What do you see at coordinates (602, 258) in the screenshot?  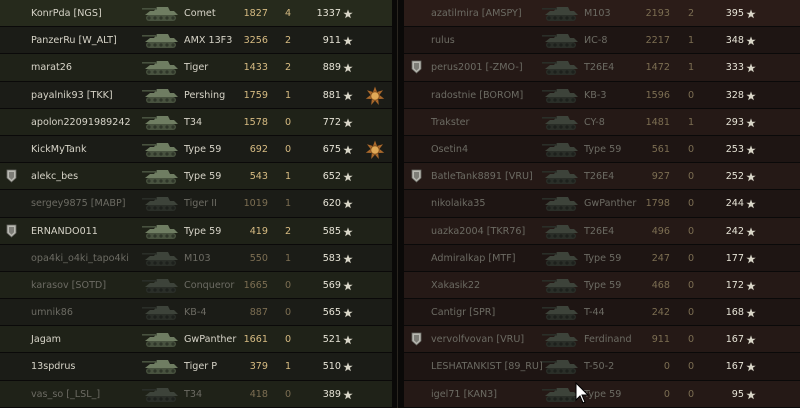 I see `right-player-row: Admiralkap [MTF] Type 59 247 0 177` at bounding box center [602, 258].